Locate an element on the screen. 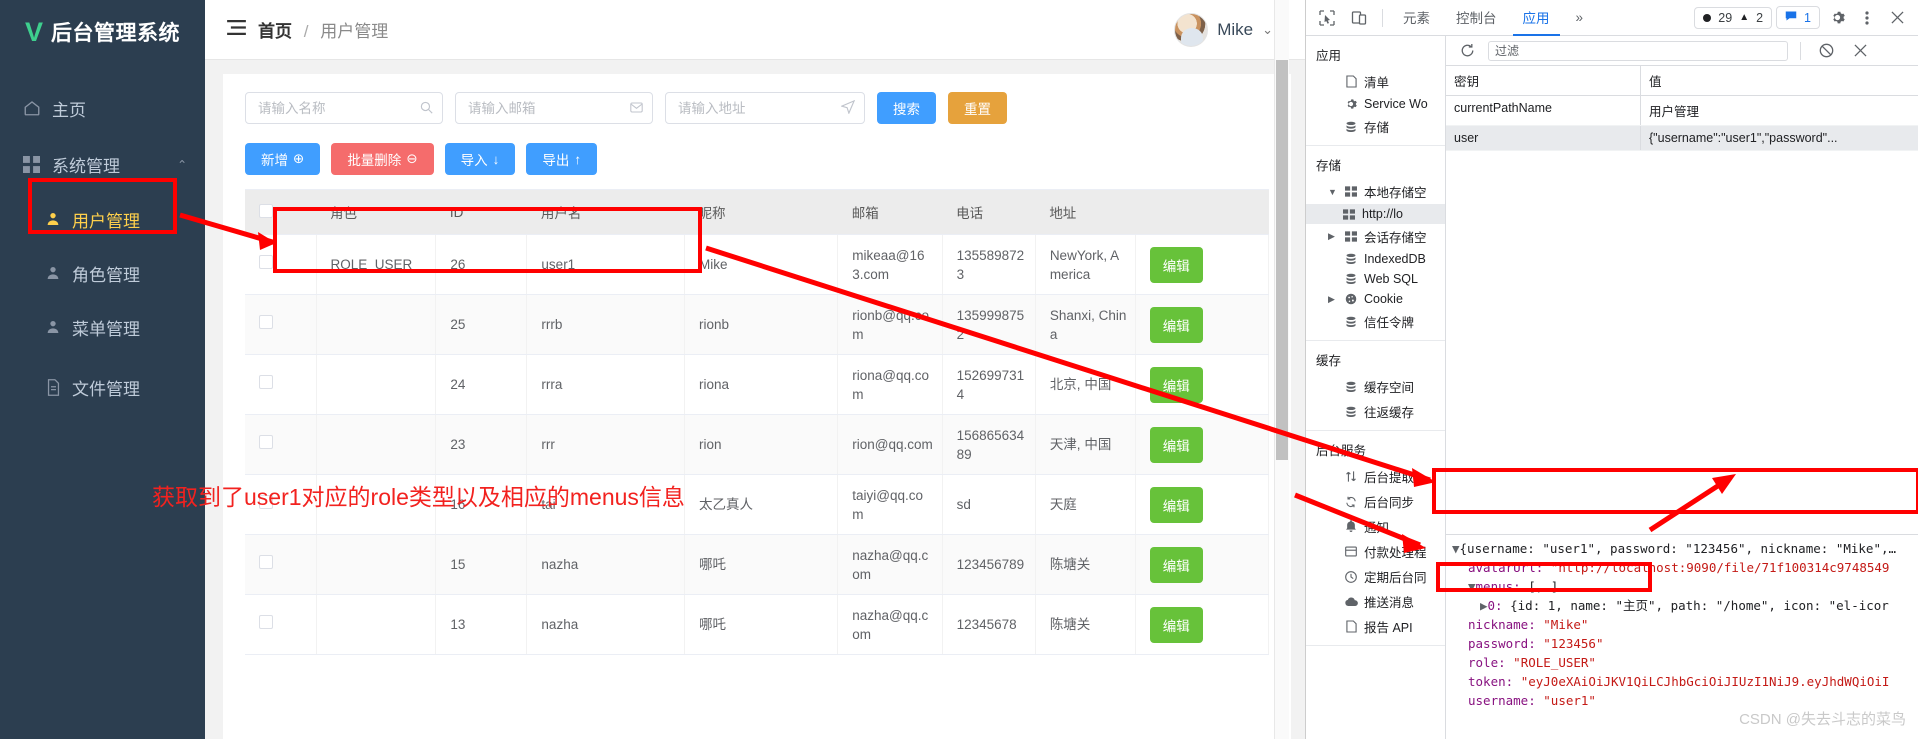  dt-item-background-fetch: 后台提取 is located at coordinates (1375, 476).